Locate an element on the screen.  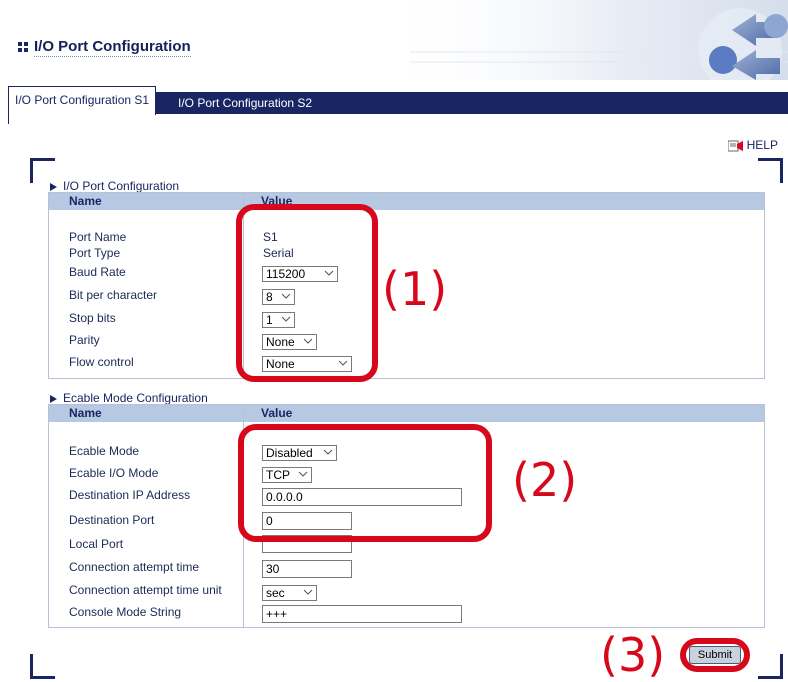
callout-label-1: (1) is located at coordinates (415, 289).